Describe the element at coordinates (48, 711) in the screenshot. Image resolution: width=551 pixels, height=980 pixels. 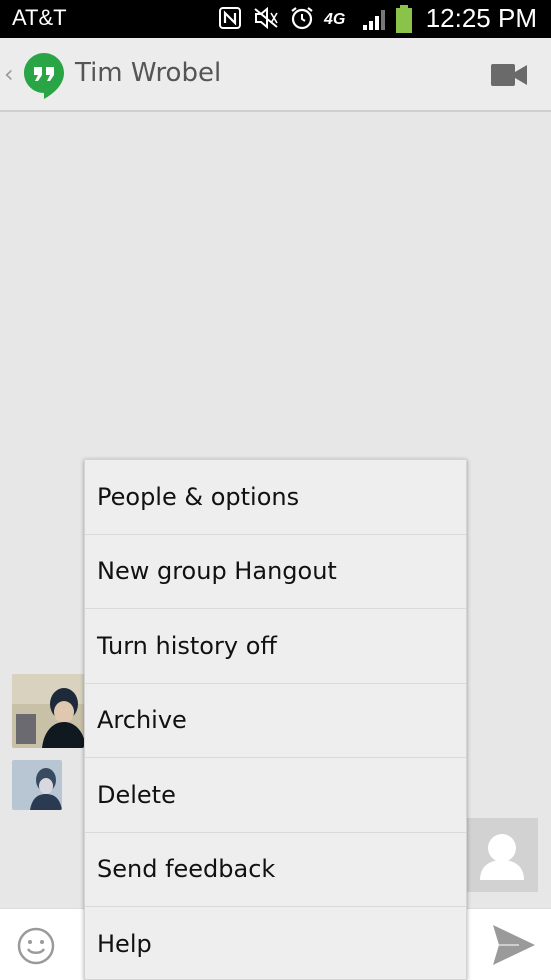
I see `contact-avatar` at that location.